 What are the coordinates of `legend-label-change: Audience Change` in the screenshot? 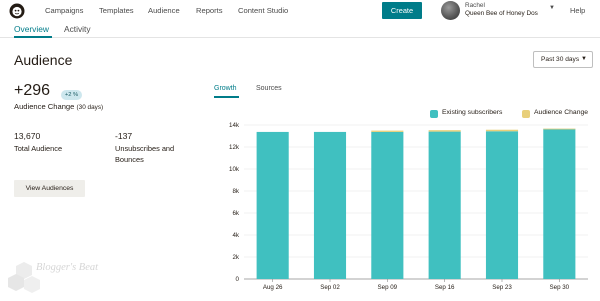 It's located at (561, 112).